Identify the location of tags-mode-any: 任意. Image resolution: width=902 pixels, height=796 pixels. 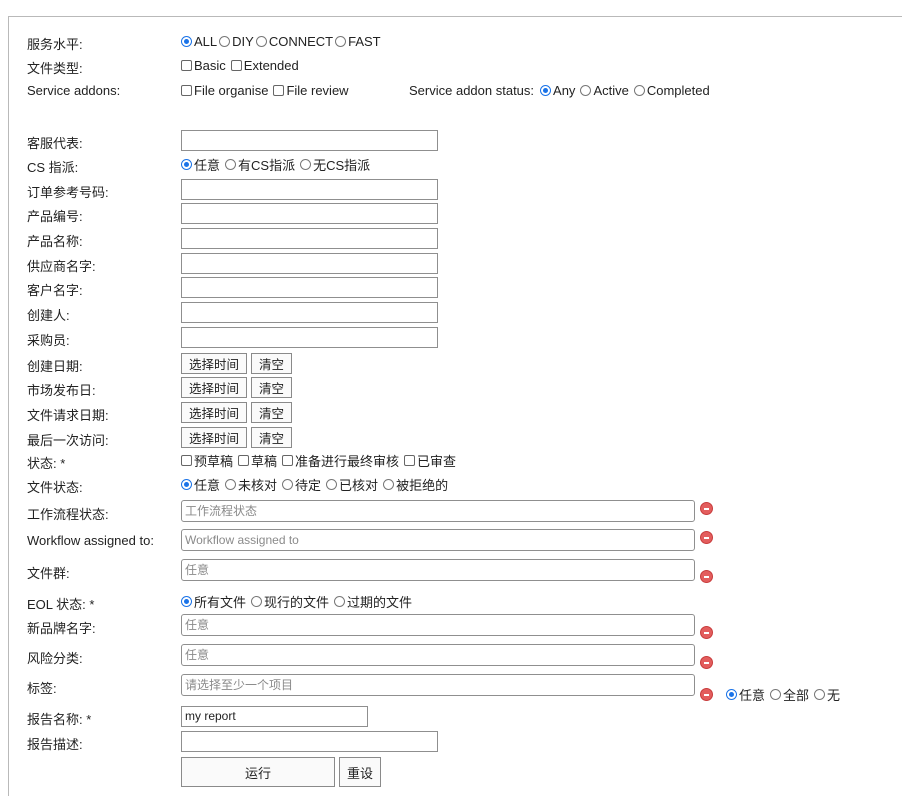
(745, 694).